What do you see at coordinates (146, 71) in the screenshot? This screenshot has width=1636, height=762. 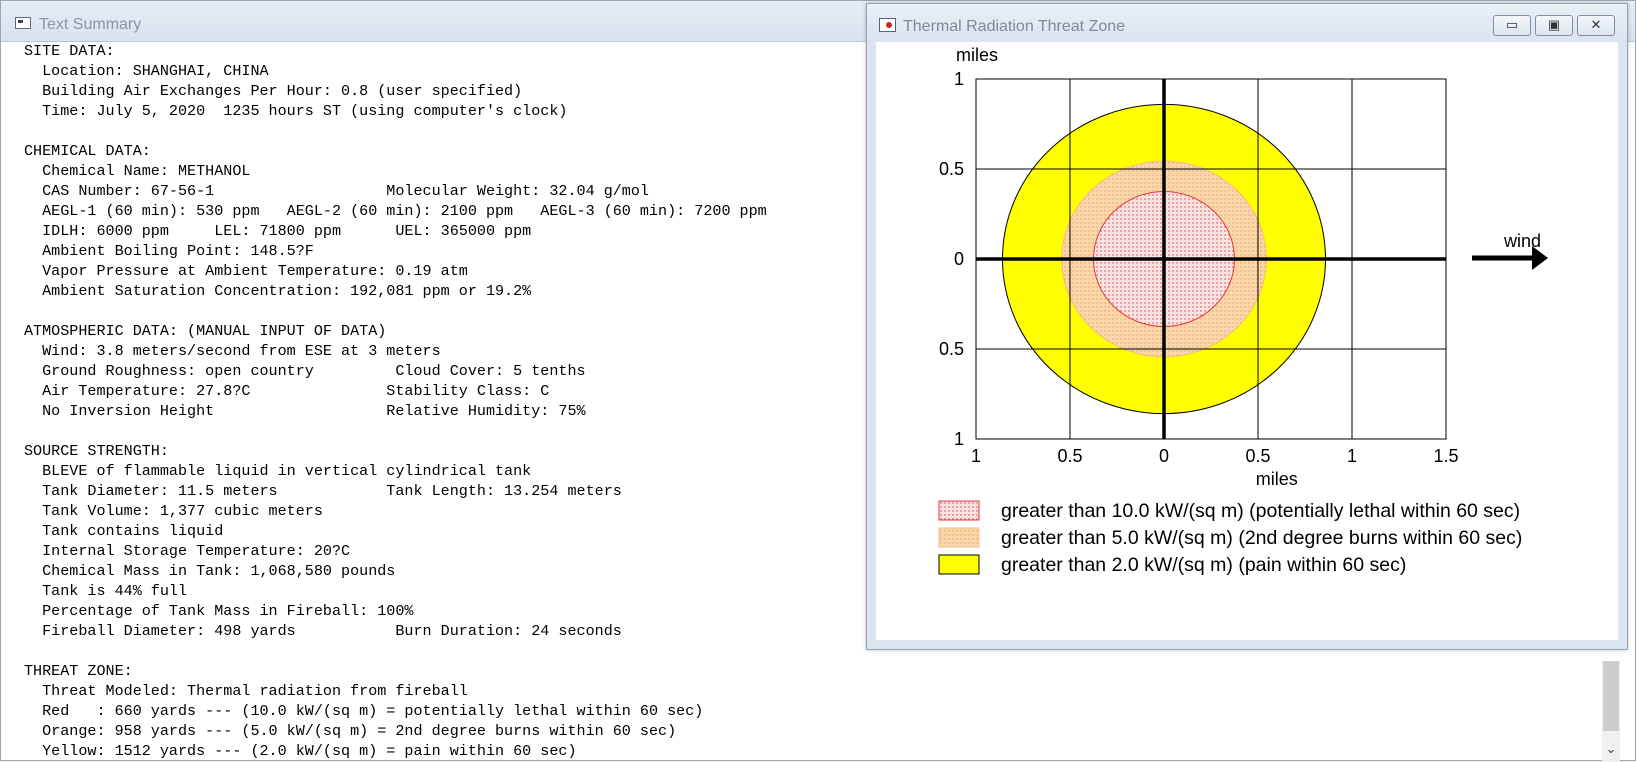 I see `summary-line: Location: SHANGHAI, CHINA` at bounding box center [146, 71].